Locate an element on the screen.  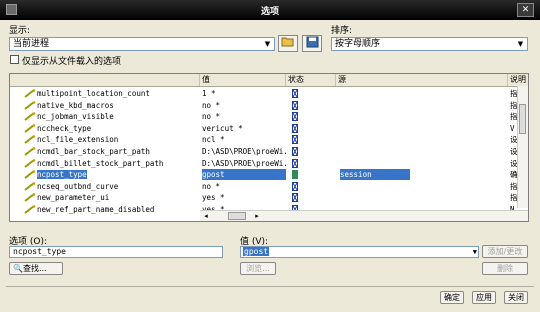
sort-label: 排序: is located at coordinates (342, 31).